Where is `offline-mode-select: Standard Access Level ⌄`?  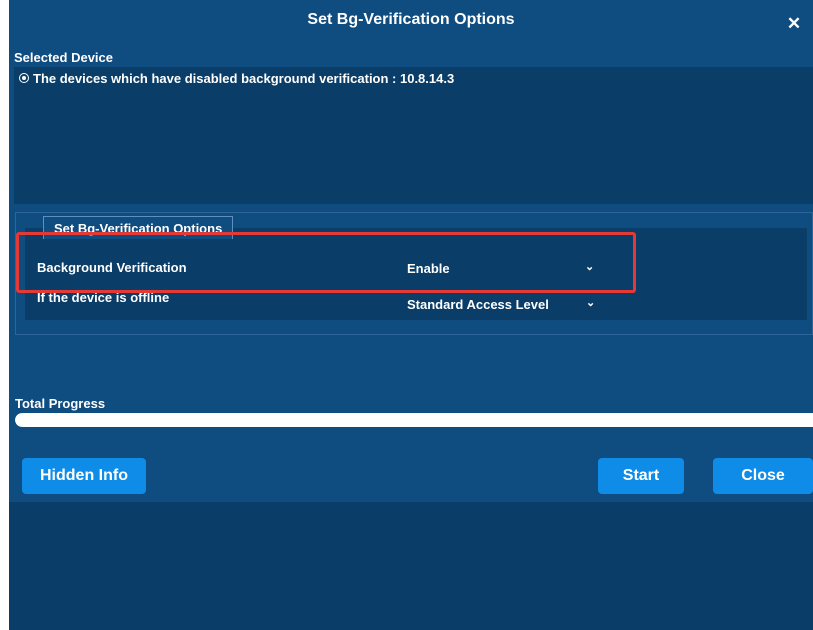 offline-mode-select: Standard Access Level ⌄ is located at coordinates (503, 304).